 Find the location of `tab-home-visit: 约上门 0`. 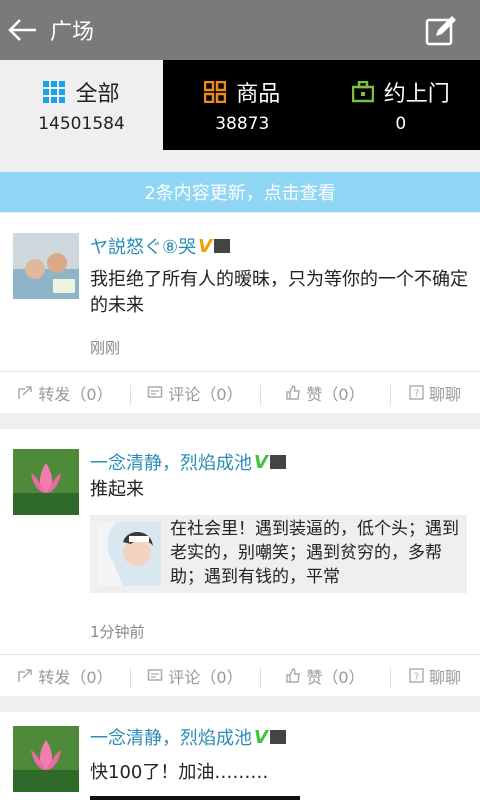

tab-home-visit: 约上门 0 is located at coordinates (401, 105).